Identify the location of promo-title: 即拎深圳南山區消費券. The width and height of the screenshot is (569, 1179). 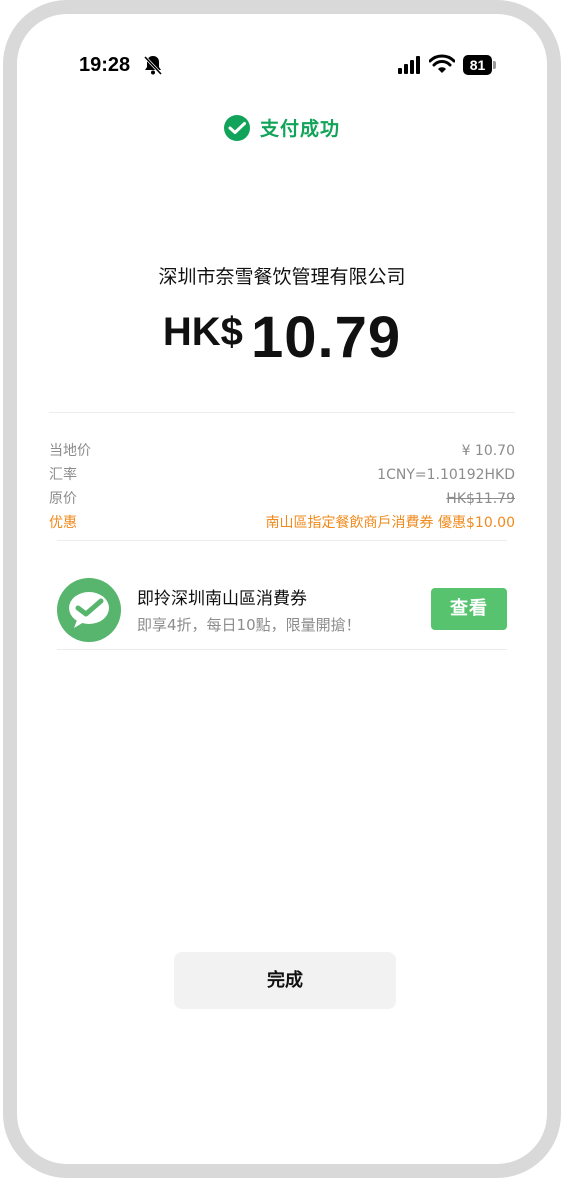
(222, 599).